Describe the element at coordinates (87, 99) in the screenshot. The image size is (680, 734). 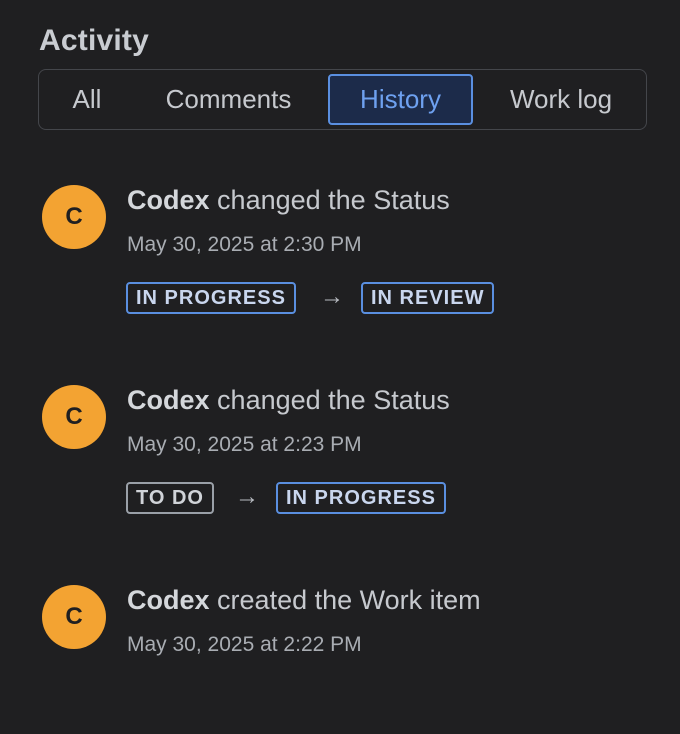
I see `tab-all: All` at that location.